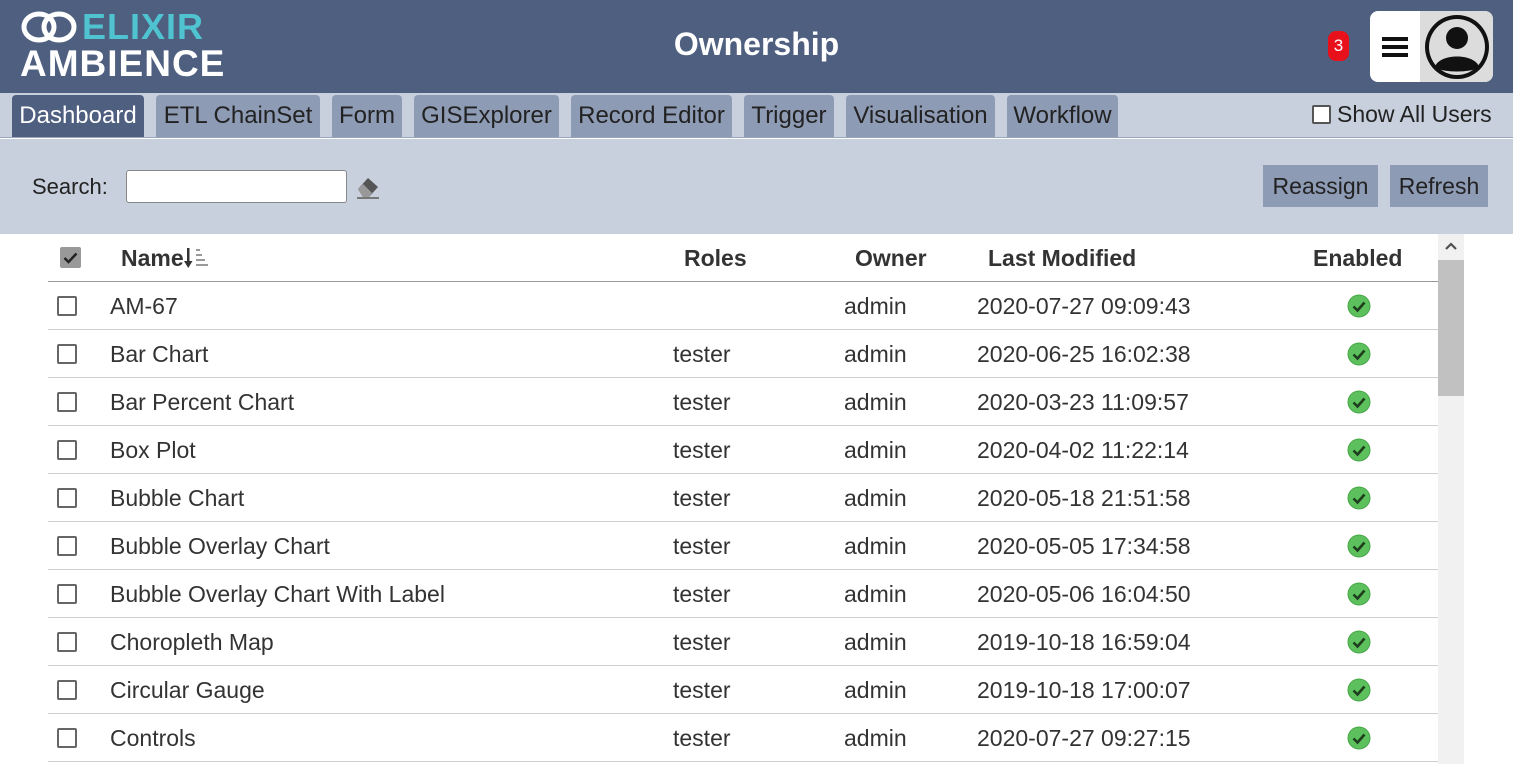  I want to click on column-header-enabled: Enabled, so click(1357, 258).